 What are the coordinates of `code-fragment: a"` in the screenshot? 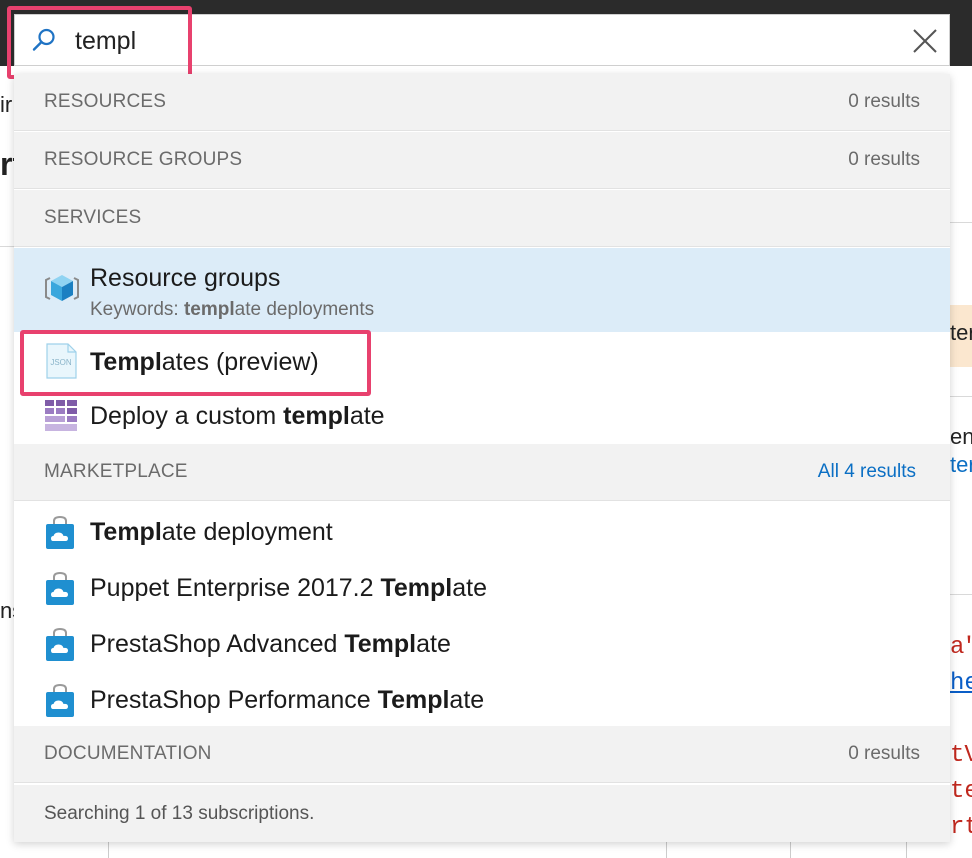 It's located at (961, 647).